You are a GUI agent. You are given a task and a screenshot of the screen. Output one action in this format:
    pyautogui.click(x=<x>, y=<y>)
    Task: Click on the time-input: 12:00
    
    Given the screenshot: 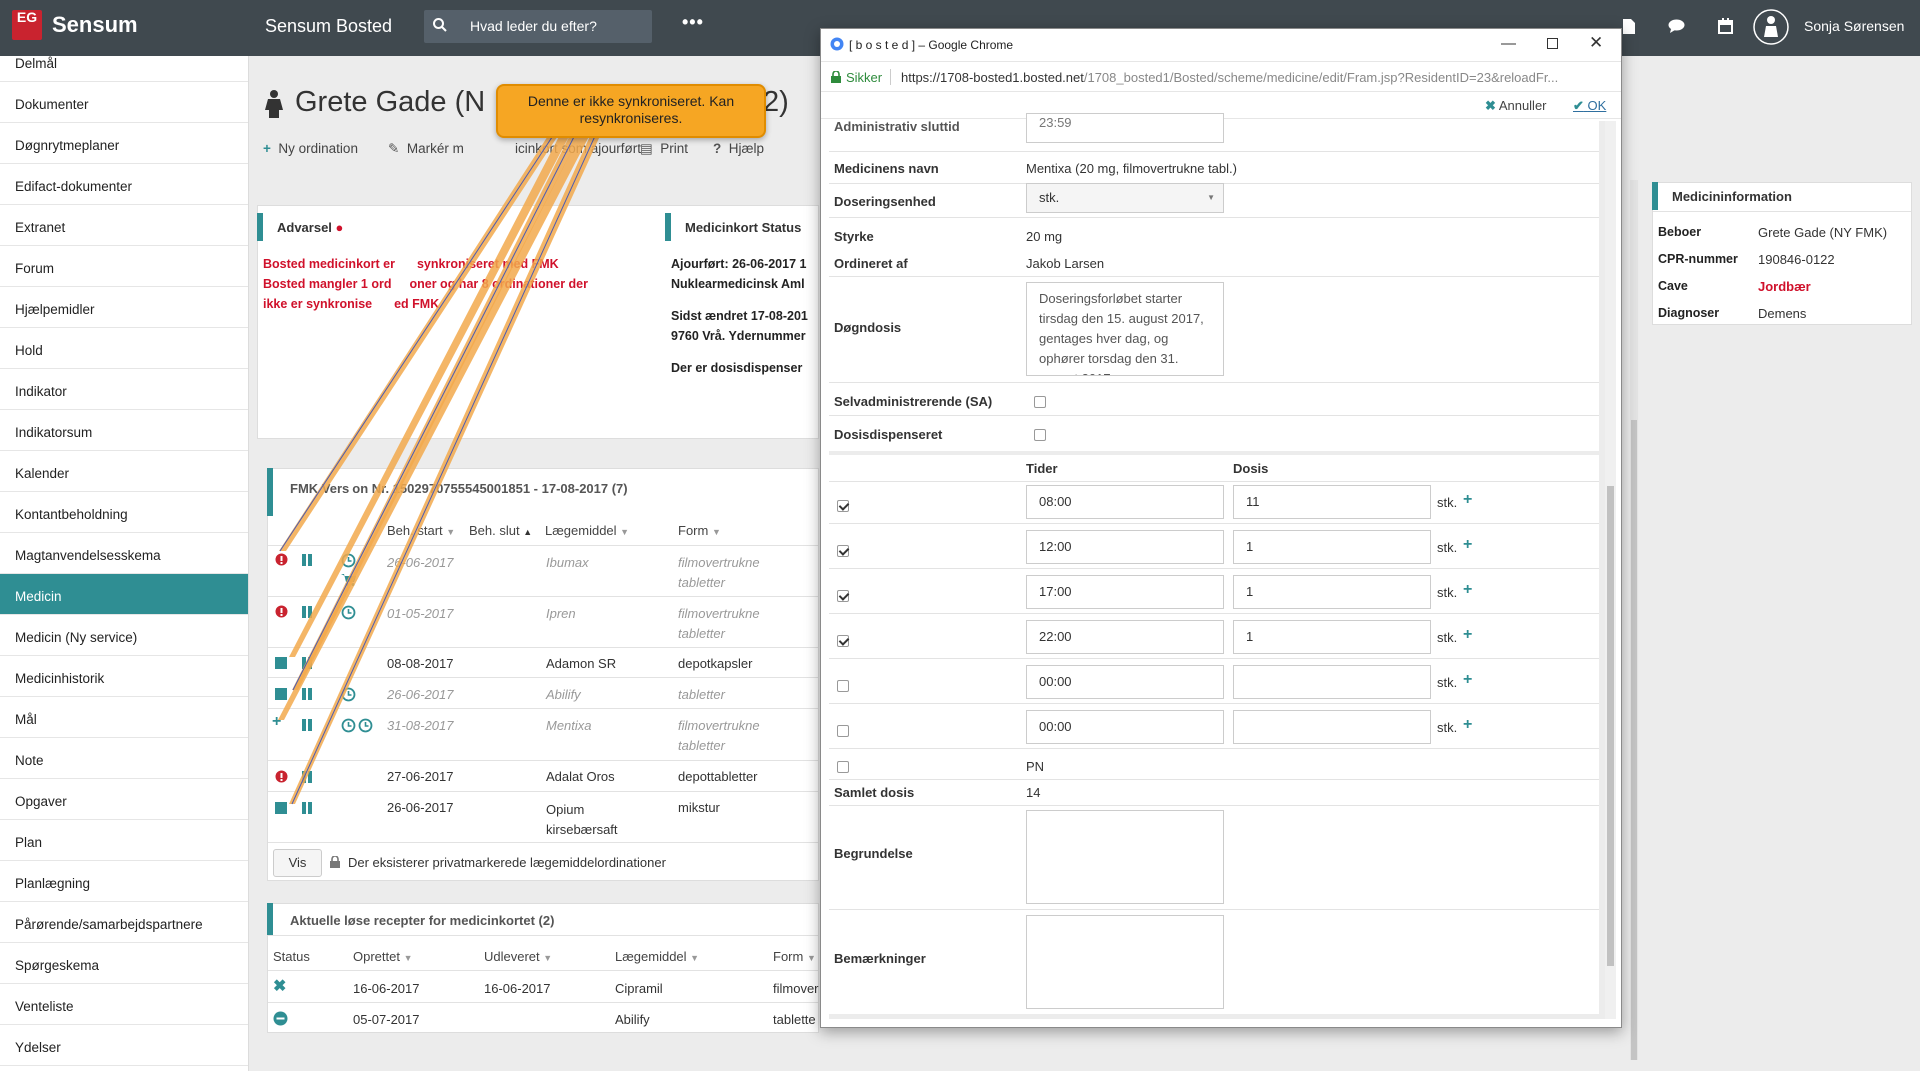 What is the action you would take?
    pyautogui.click(x=1125, y=547)
    